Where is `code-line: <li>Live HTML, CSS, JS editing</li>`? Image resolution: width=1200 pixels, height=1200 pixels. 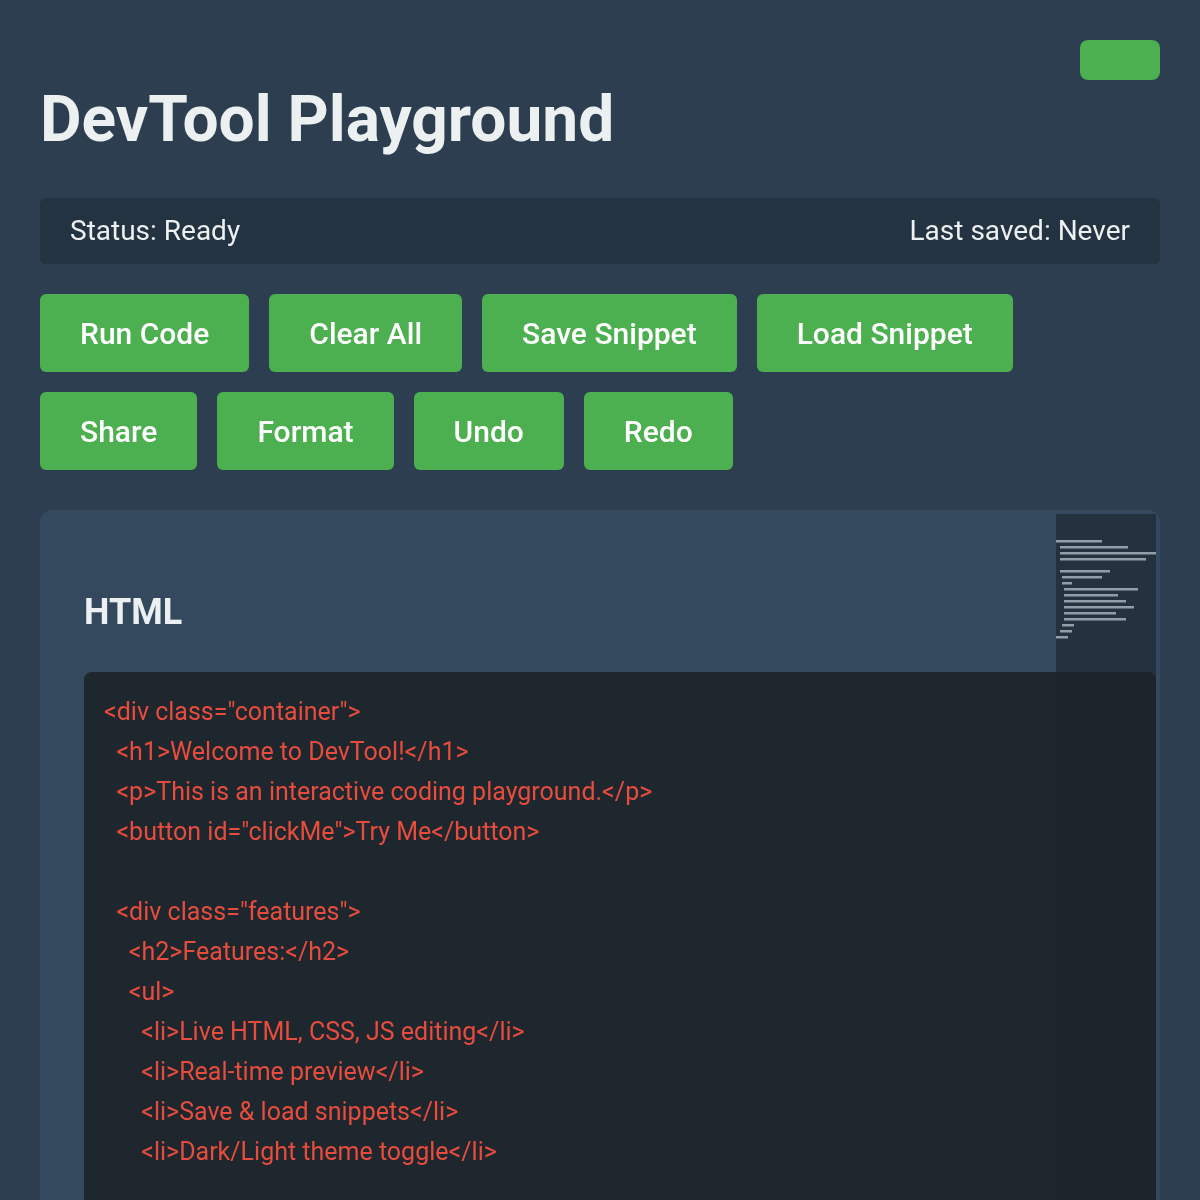 code-line: <li>Live HTML, CSS, JS editing</li> is located at coordinates (332, 1032).